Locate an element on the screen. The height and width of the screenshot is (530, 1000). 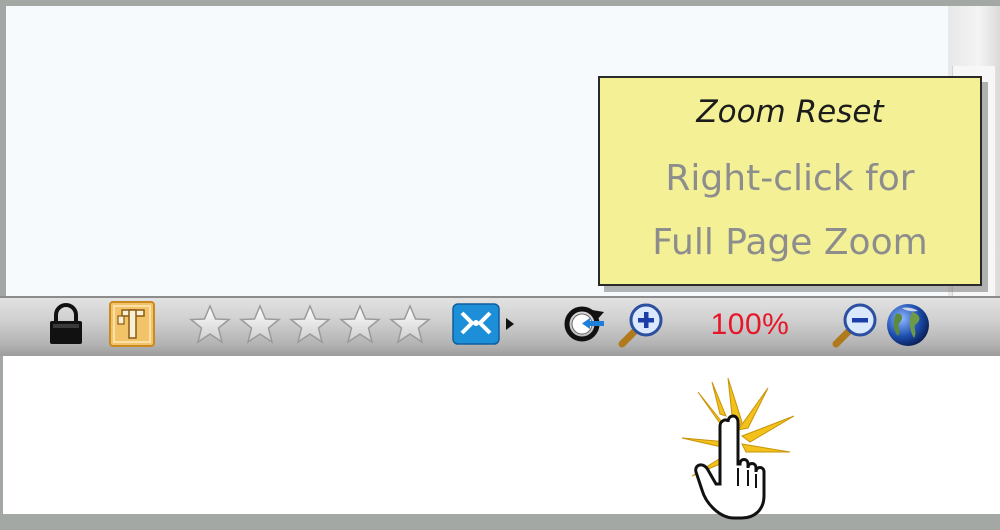
split-browser-icon is located at coordinates (483, 324).